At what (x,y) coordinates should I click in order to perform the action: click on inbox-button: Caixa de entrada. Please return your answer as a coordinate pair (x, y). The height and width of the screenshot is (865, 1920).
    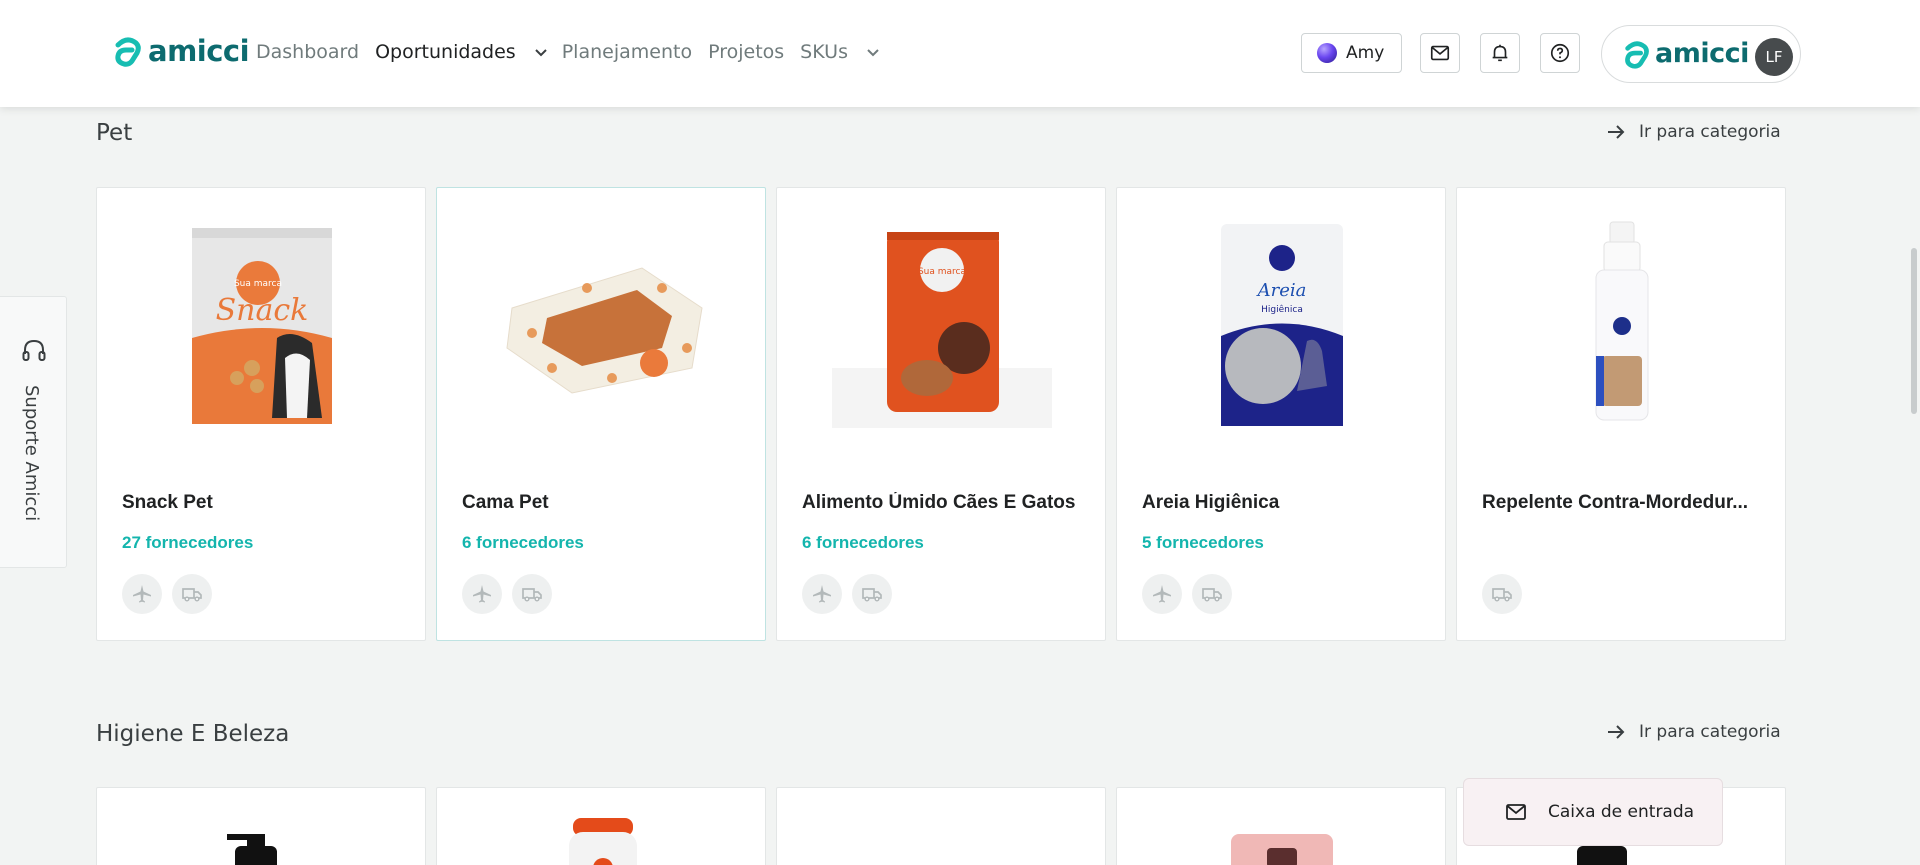
    Looking at the image, I should click on (1593, 812).